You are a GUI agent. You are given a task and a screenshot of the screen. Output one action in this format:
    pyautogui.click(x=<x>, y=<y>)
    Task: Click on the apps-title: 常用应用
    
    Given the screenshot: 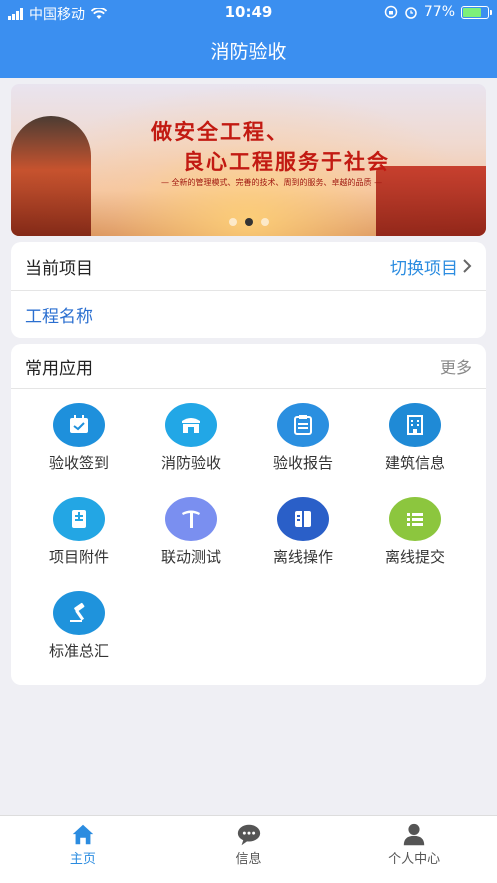 What is the action you would take?
    pyautogui.click(x=59, y=368)
    